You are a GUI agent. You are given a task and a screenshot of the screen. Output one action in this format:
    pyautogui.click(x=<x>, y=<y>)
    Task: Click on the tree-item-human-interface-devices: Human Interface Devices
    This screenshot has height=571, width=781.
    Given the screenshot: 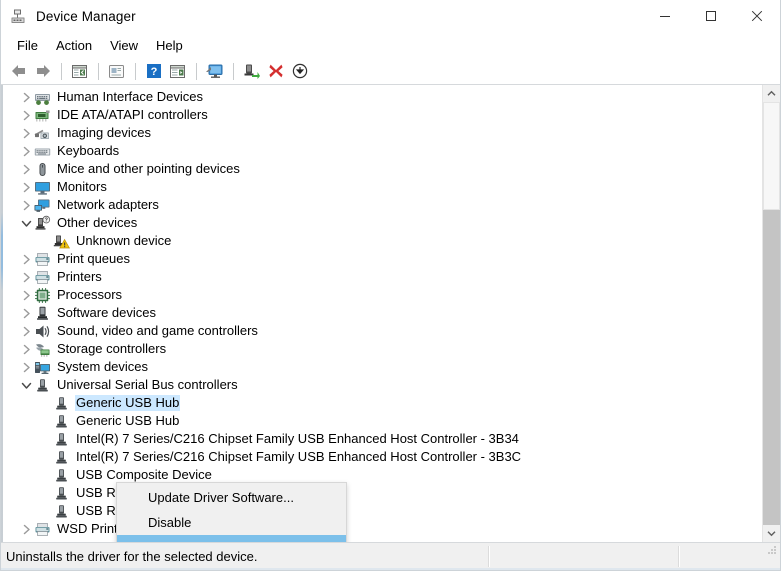 What is the action you would take?
    pyautogui.click(x=381, y=97)
    